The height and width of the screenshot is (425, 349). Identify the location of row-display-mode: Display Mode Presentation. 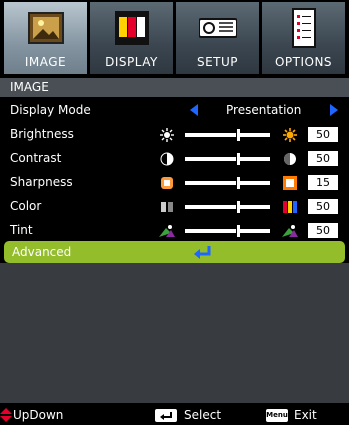
(174, 111).